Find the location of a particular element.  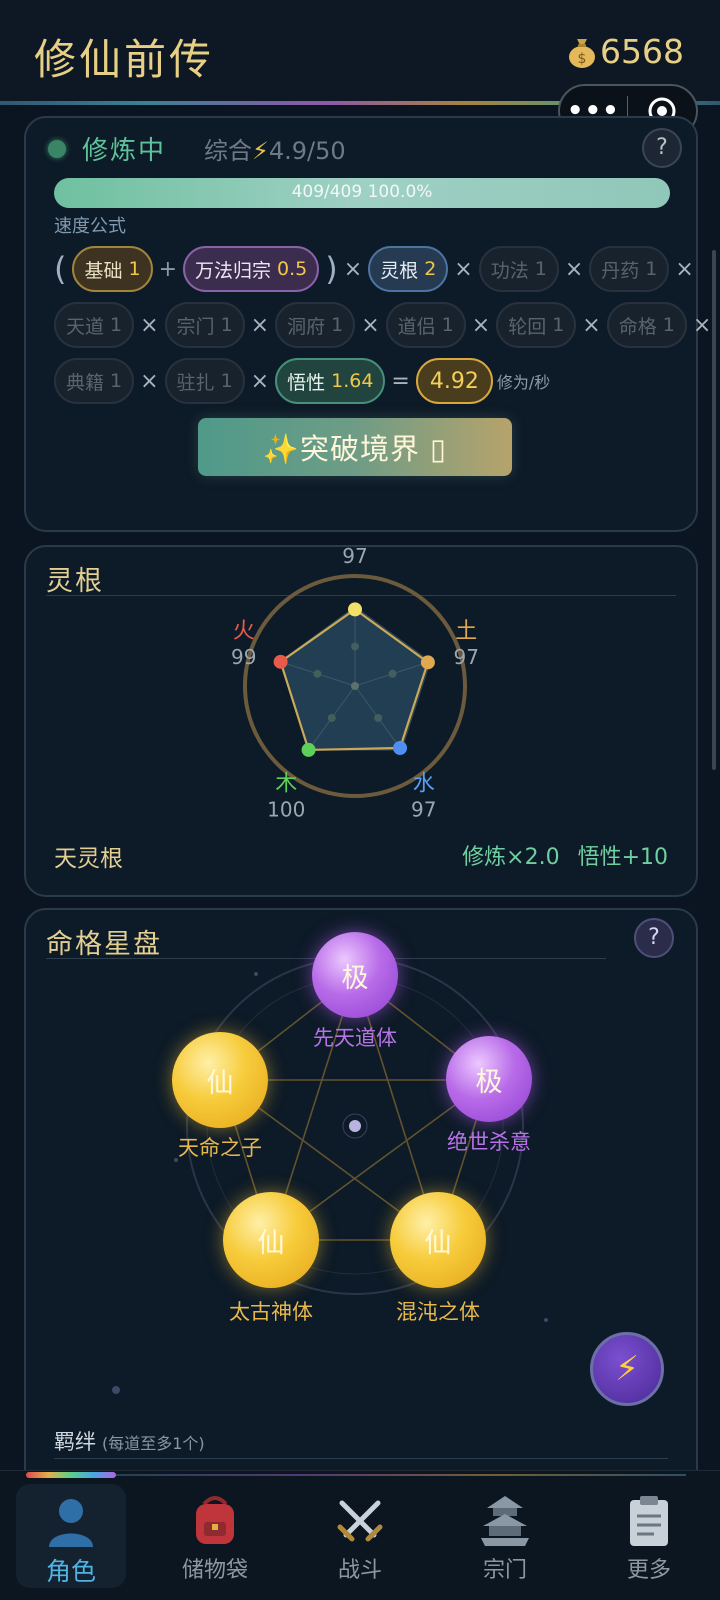

formula-title: 速度公式 is located at coordinates (90, 226).